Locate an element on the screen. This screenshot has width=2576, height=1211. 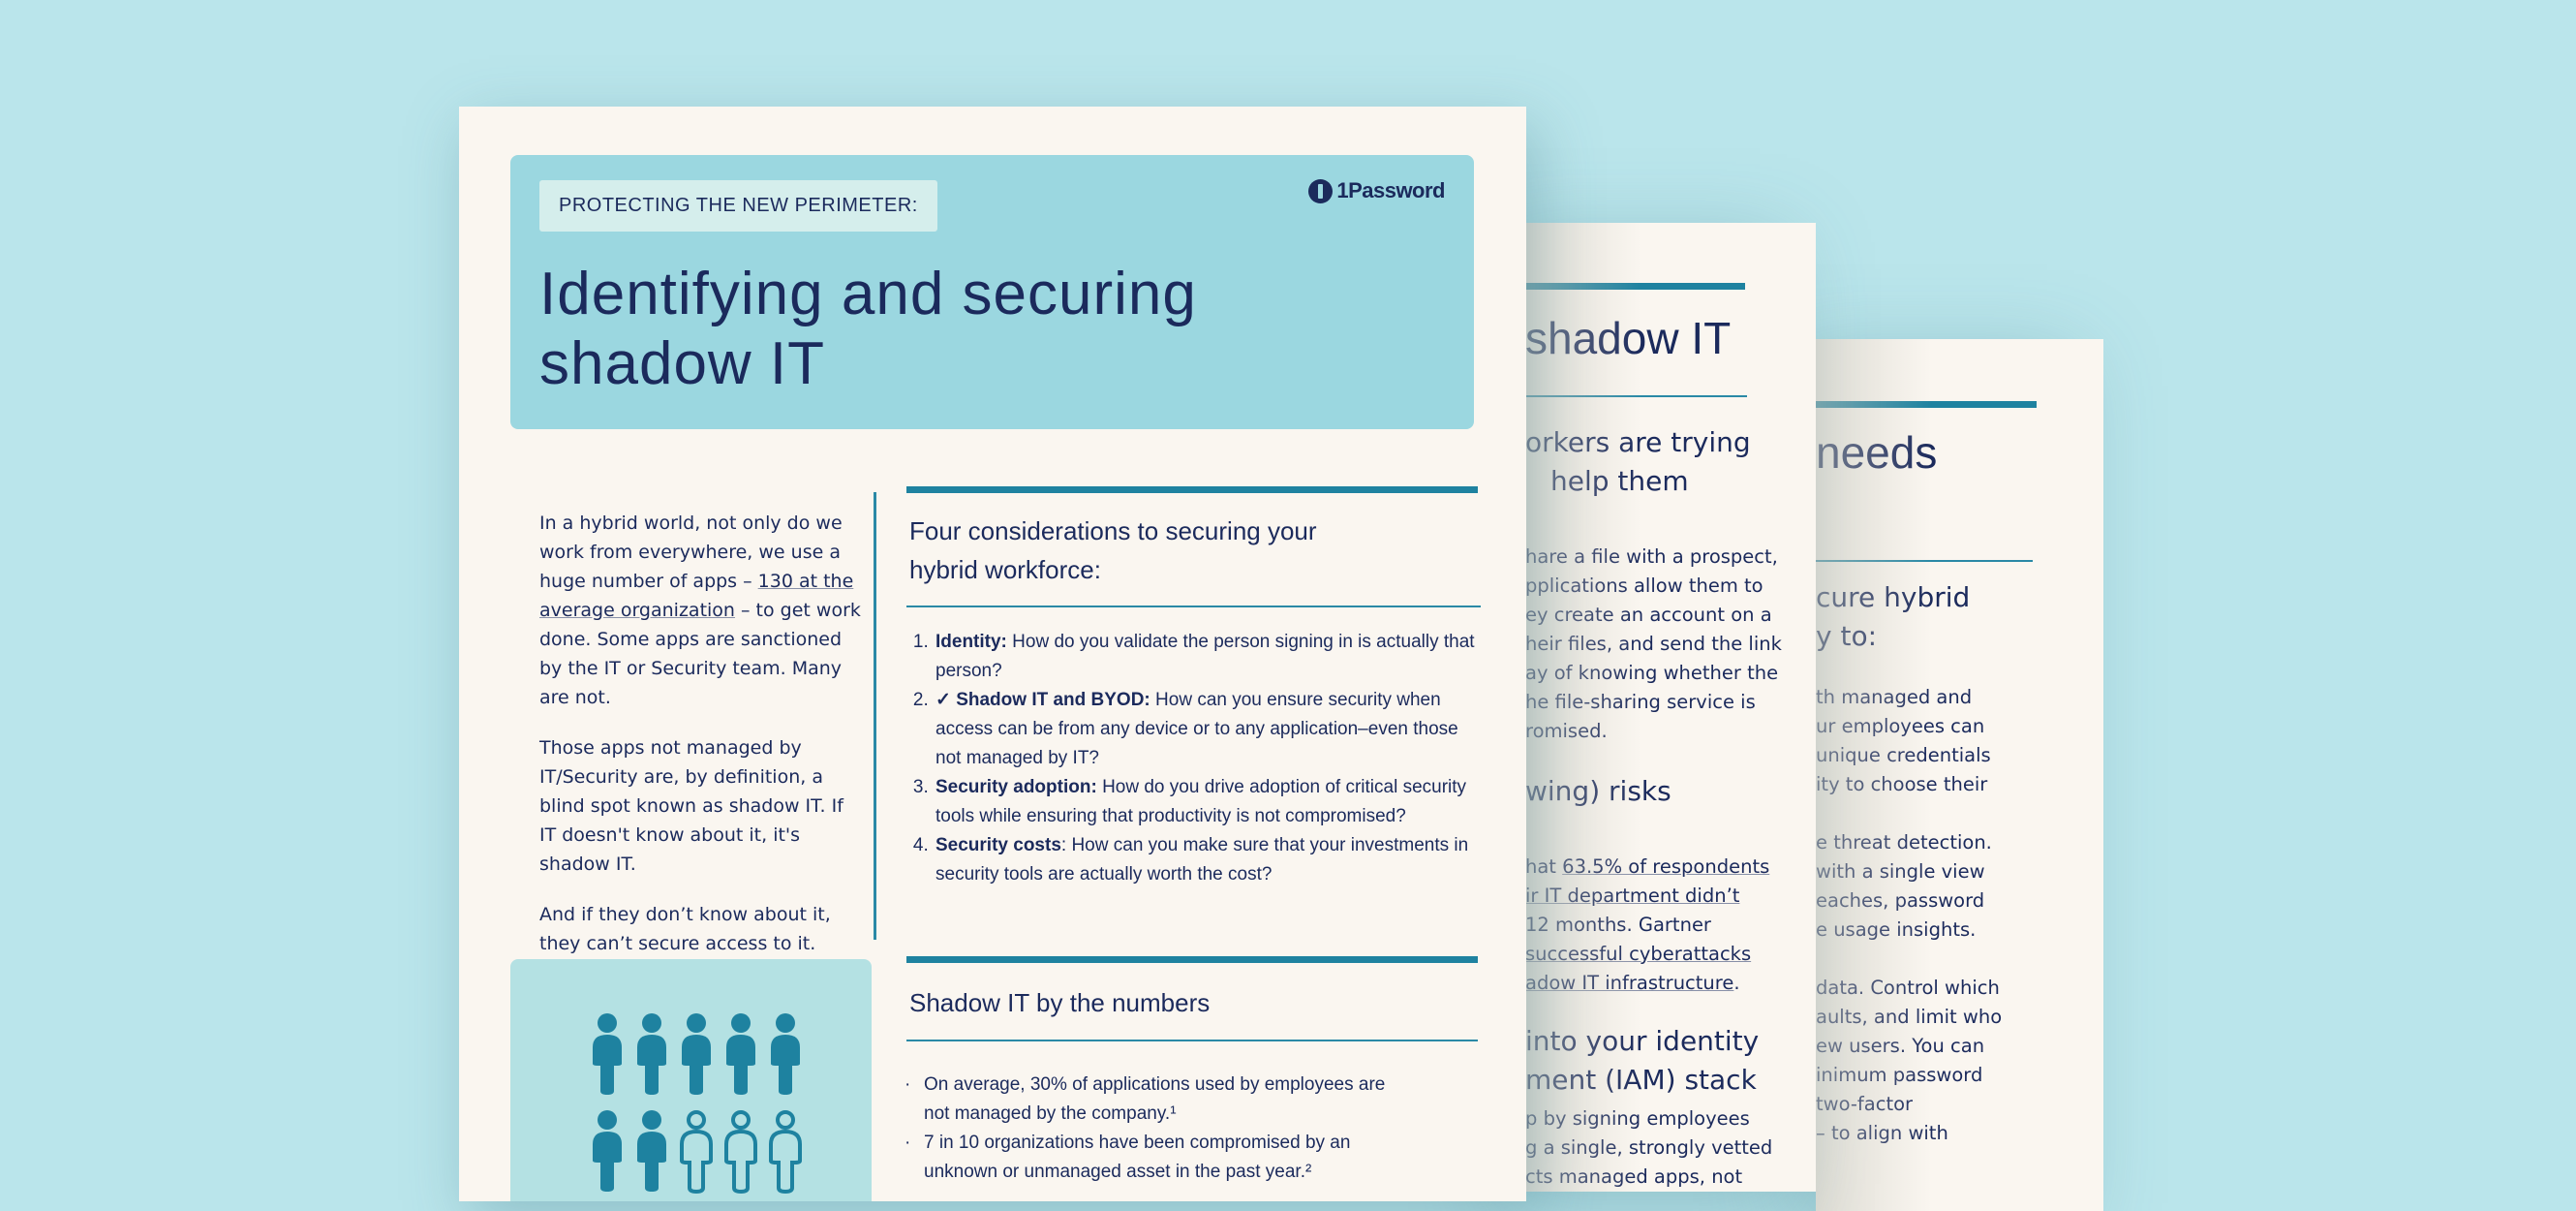
kicker-label: PROTECTING THE NEW PERIMETER: is located at coordinates (738, 206).